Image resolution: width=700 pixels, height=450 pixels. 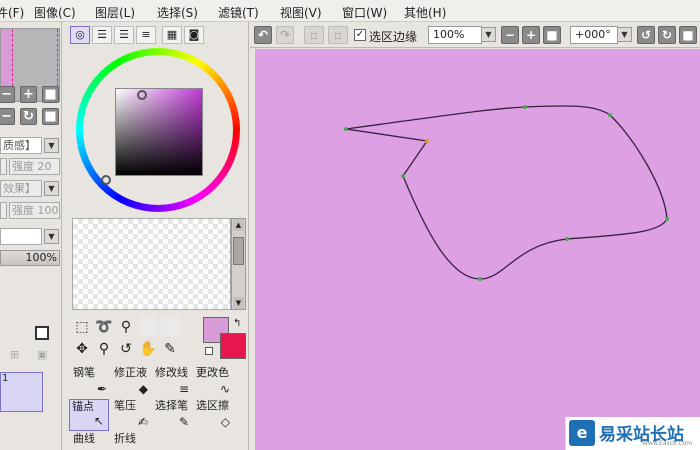 I want to click on zoom-reset-button: ■, so click(x=50, y=94).